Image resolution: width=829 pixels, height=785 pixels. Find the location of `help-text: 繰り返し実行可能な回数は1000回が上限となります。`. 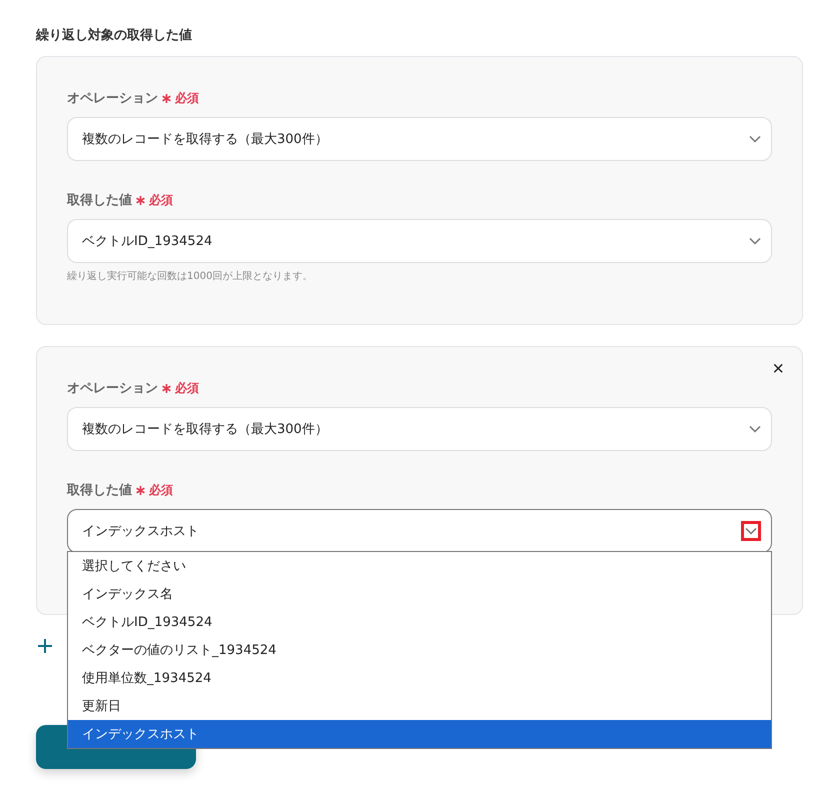

help-text: 繰り返し実行可能な回数は1000回が上限となります。 is located at coordinates (190, 276).